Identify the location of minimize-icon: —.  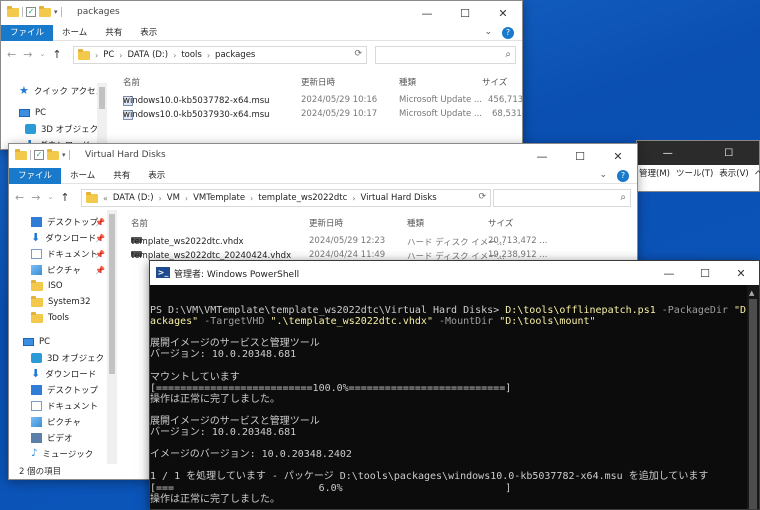
(668, 153).